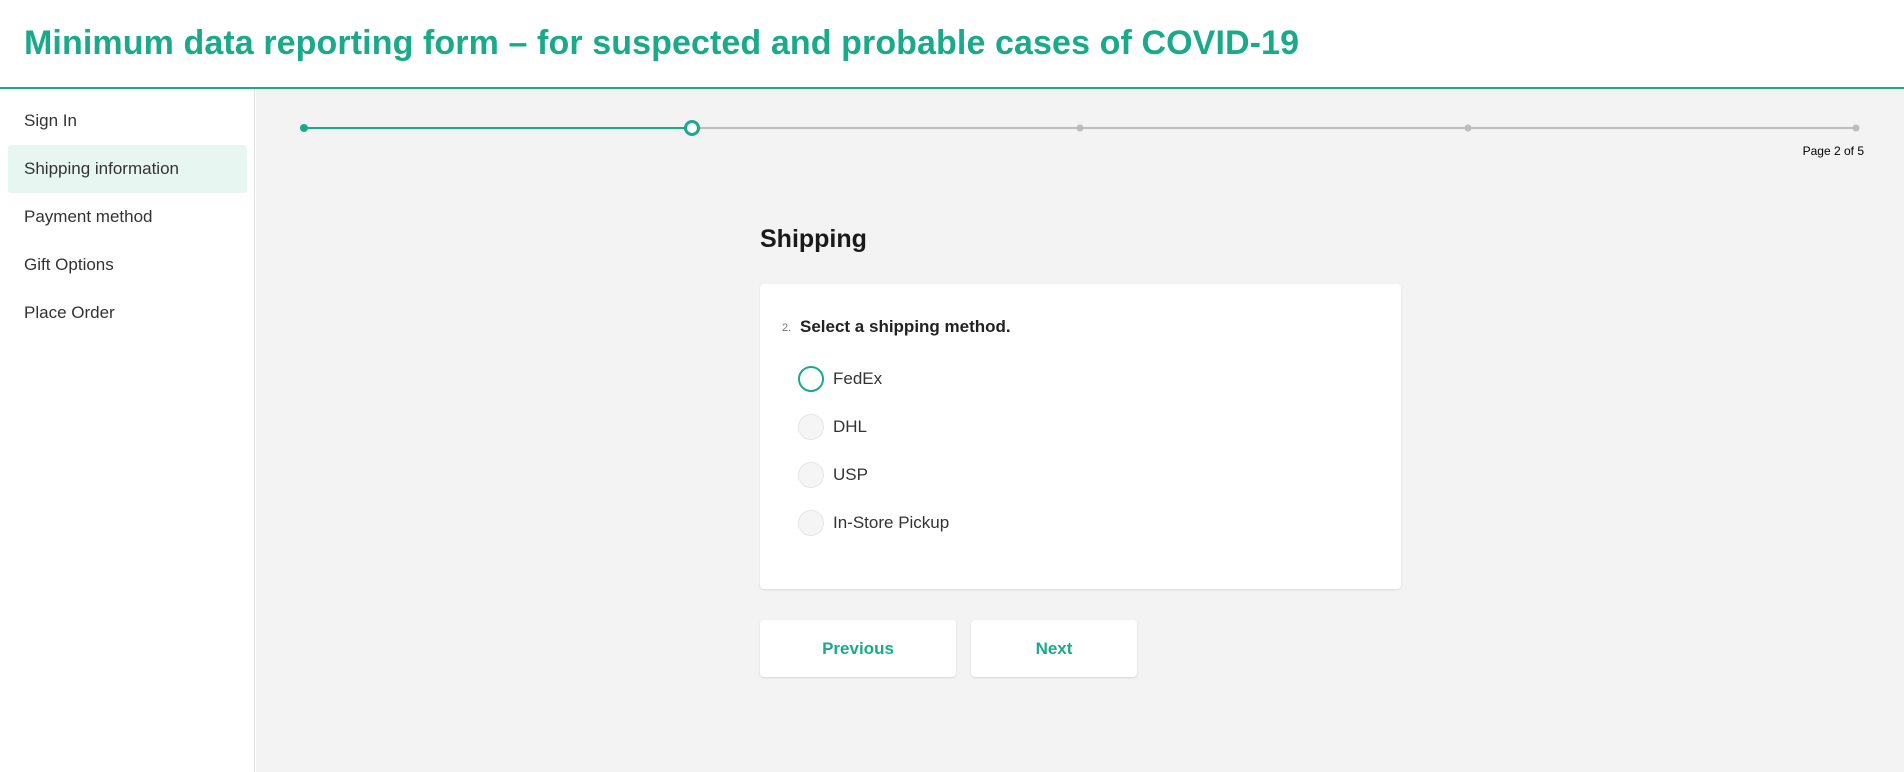 The width and height of the screenshot is (1904, 772). Describe the element at coordinates (127, 313) in the screenshot. I see `sidebar-item-place-order: Place Order` at that location.